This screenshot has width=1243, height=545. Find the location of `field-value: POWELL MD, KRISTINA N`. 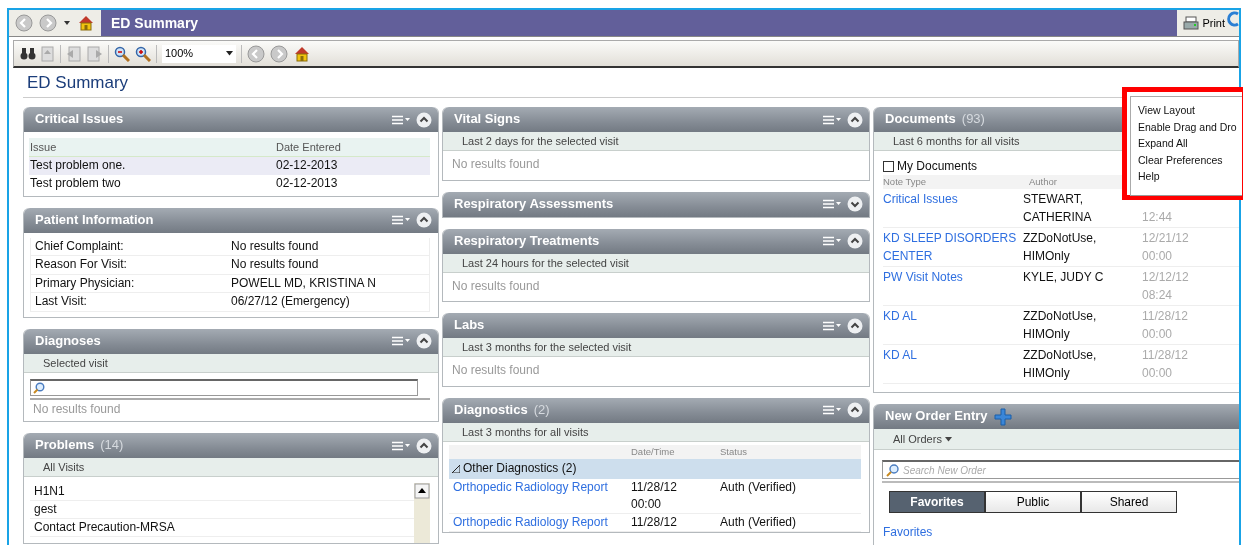

field-value: POWELL MD, KRISTINA N is located at coordinates (303, 283).